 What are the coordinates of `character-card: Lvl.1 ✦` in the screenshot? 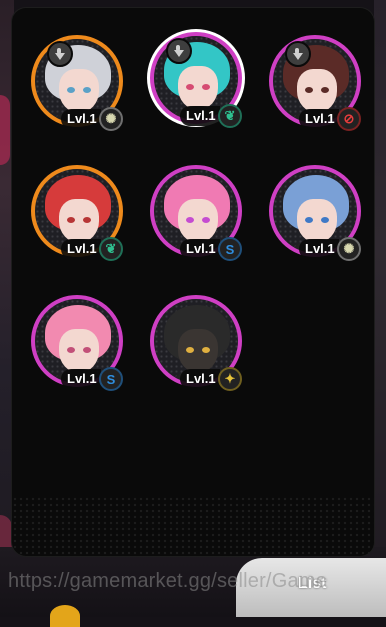 It's located at (200, 345).